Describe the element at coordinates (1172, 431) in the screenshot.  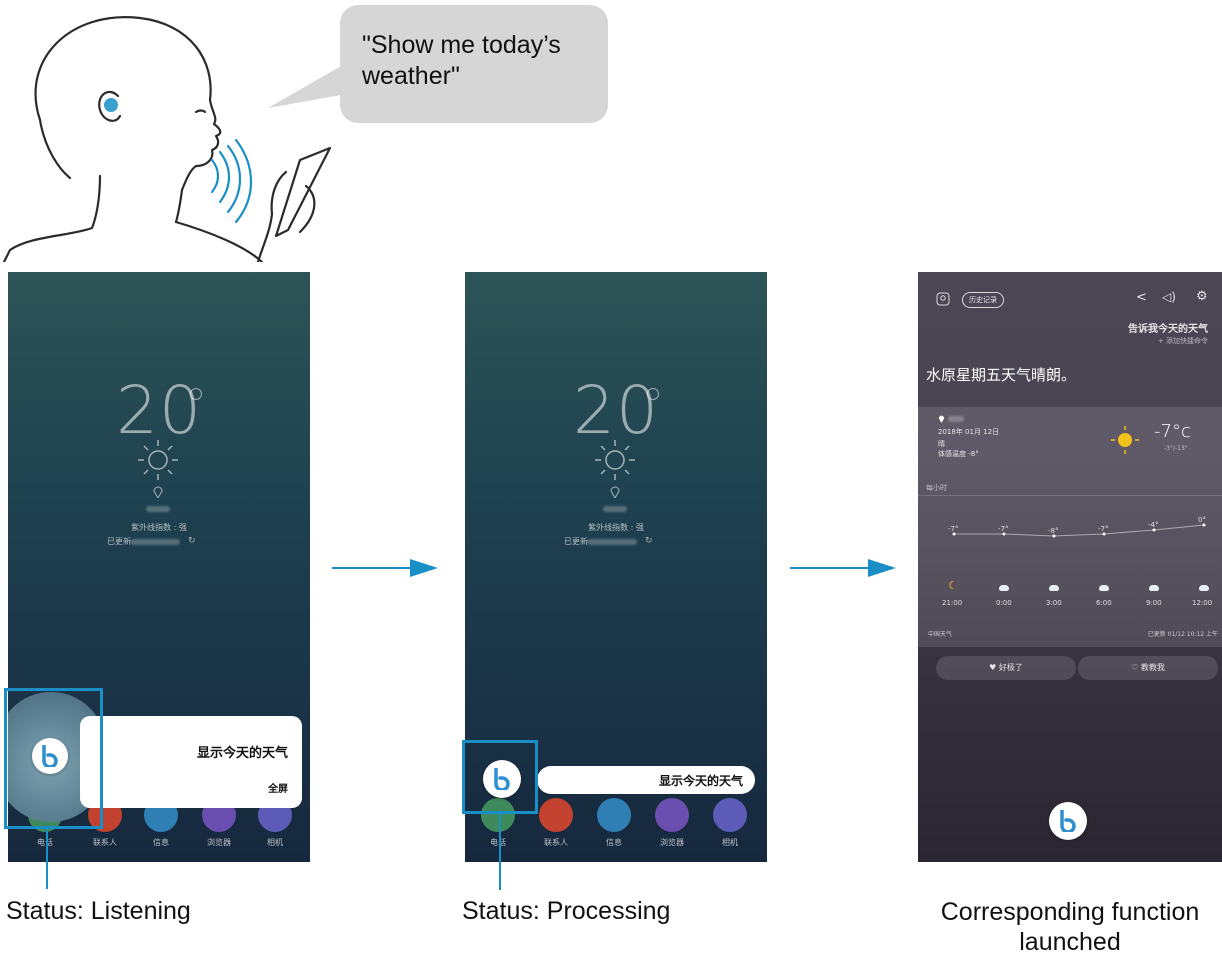
I see `current-temperature: -7°c` at that location.